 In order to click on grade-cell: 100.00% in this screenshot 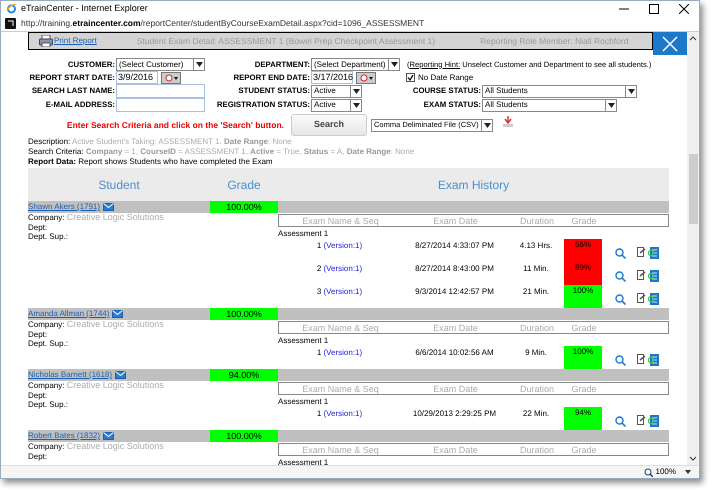, I will do `click(244, 314)`.